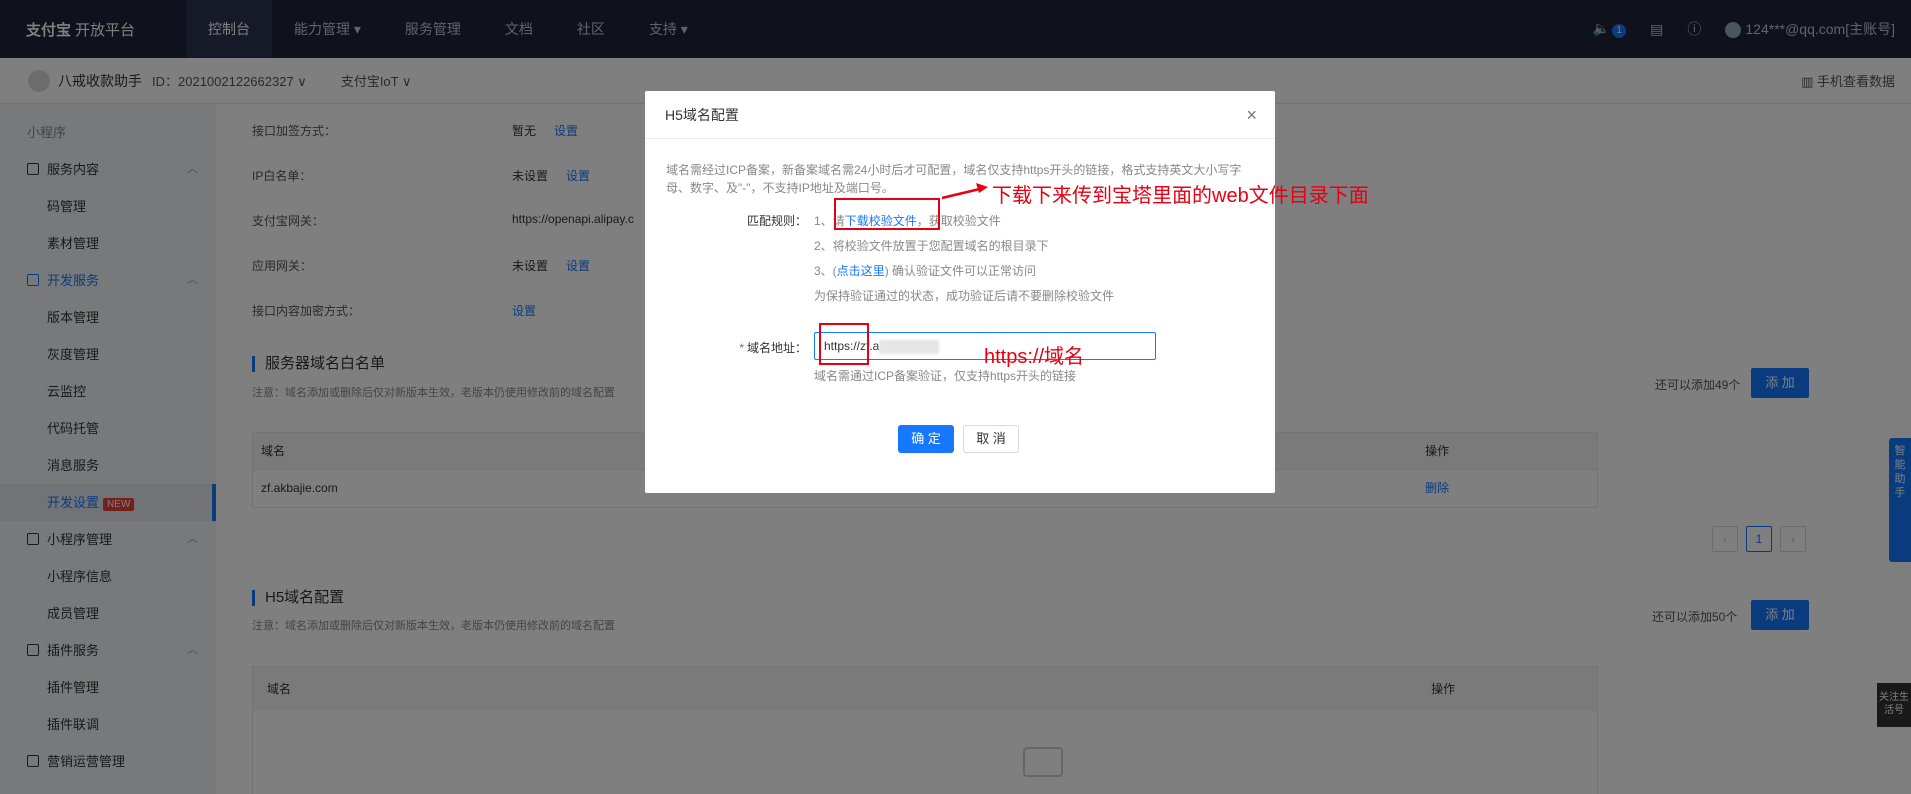  What do you see at coordinates (991, 439) in the screenshot?
I see `cancel-button: 取 消` at bounding box center [991, 439].